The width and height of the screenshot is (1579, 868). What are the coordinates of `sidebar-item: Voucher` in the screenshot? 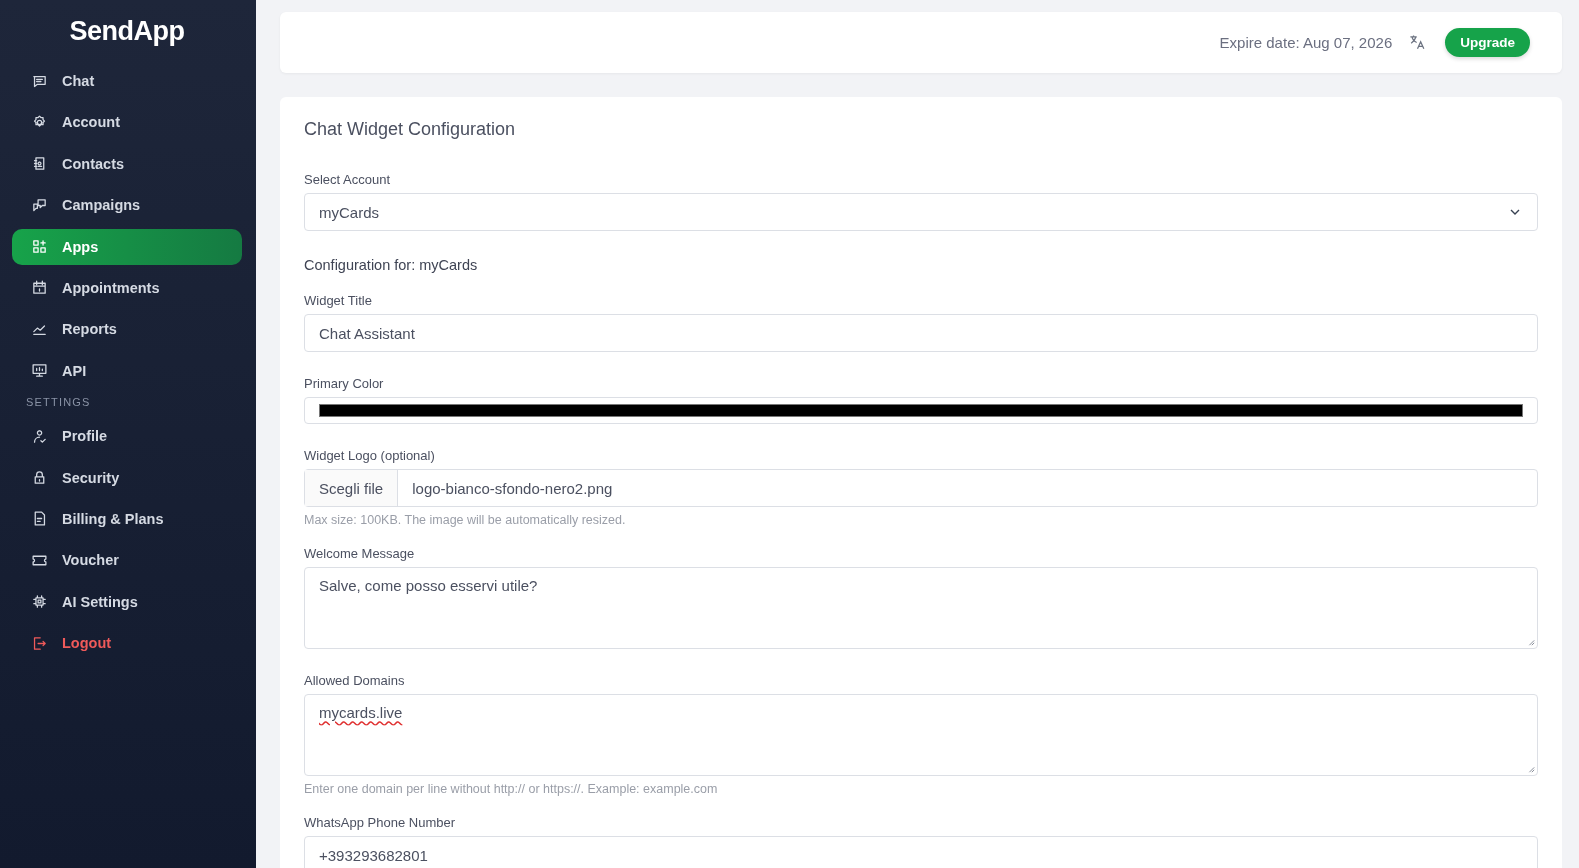 It's located at (127, 560).